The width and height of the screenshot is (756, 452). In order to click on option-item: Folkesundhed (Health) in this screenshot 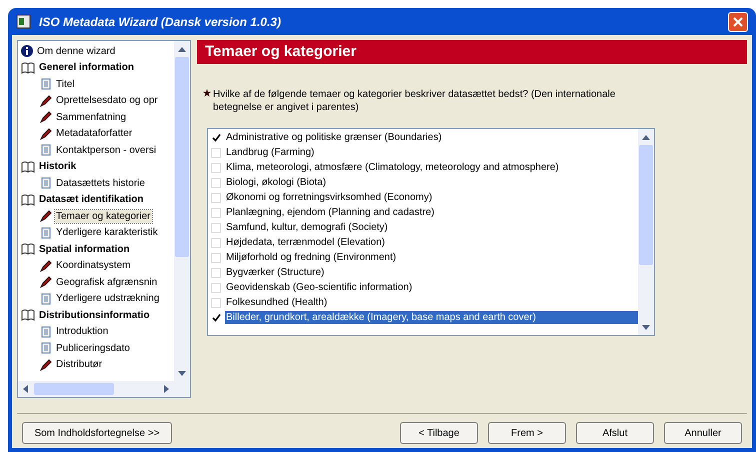, I will do `click(276, 302)`.